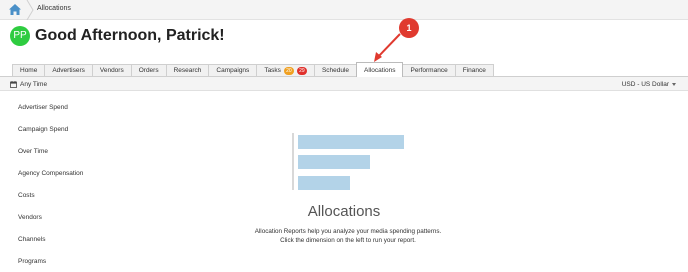  What do you see at coordinates (348, 161) in the screenshot?
I see `bar-chart-illustration-icon` at bounding box center [348, 161].